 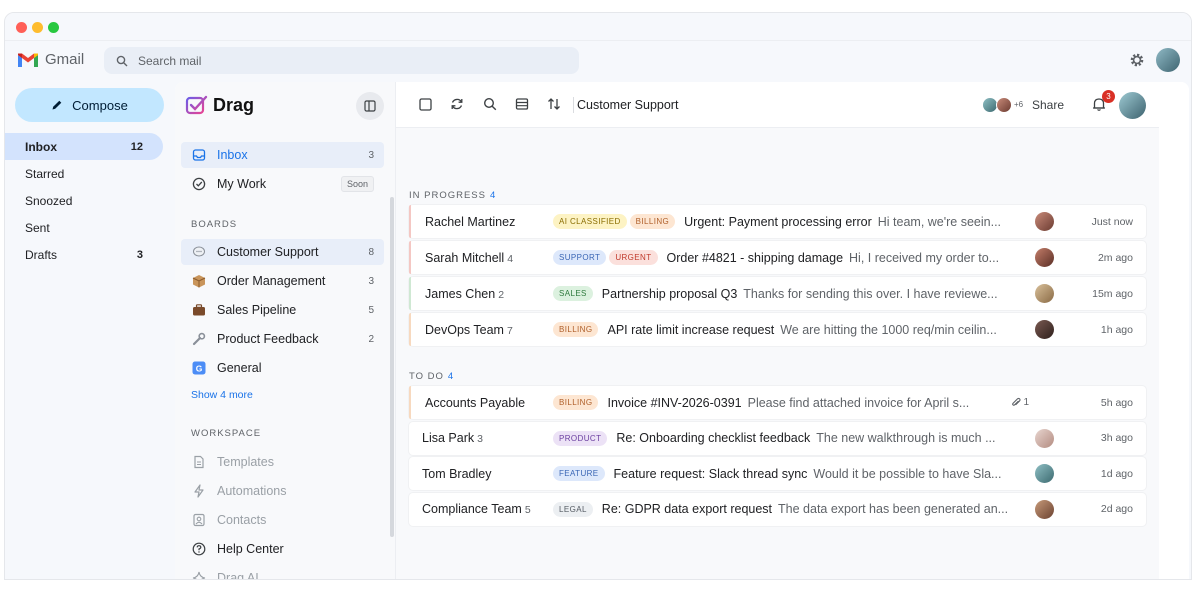 What do you see at coordinates (470, 221) in the screenshot?
I see `sender-name: Rachel Martinez` at bounding box center [470, 221].